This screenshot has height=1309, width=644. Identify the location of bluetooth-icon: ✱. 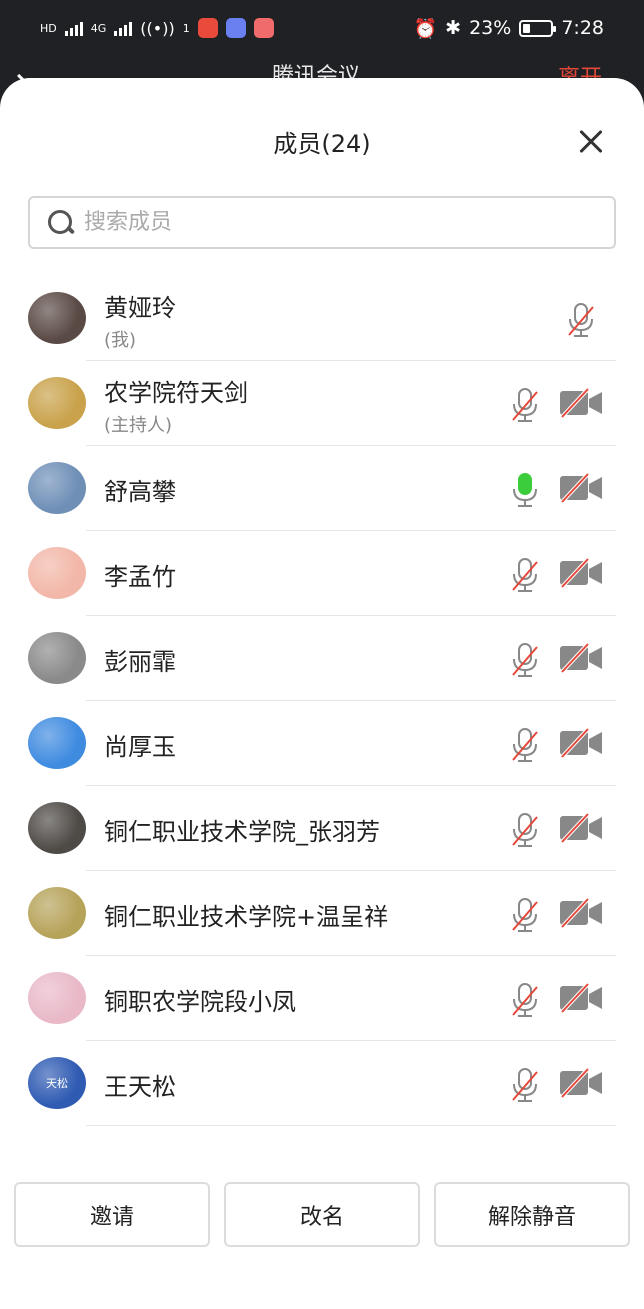
(453, 28).